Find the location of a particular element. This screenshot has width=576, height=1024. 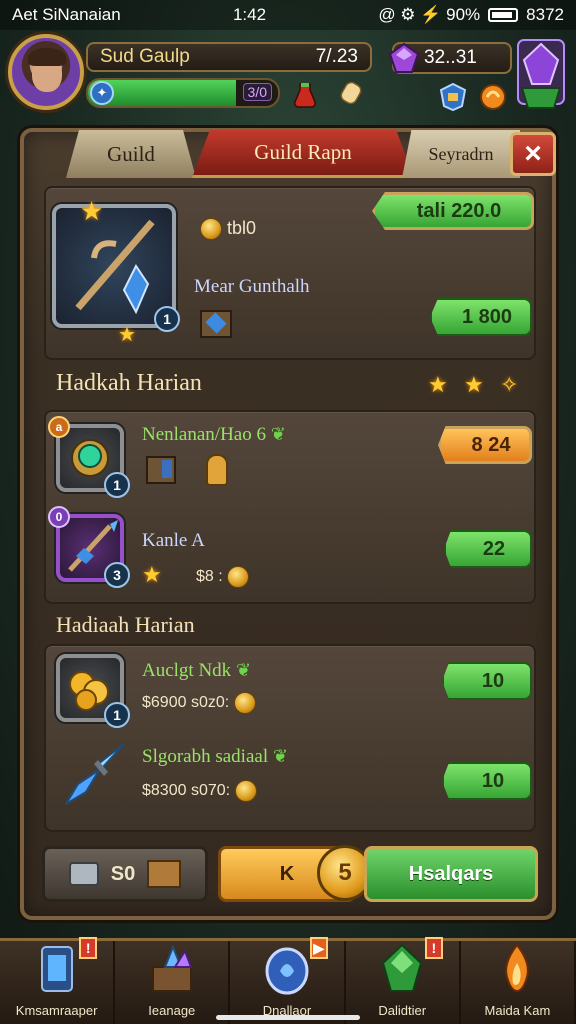

nav-alert-3: ! is located at coordinates (433, 948).